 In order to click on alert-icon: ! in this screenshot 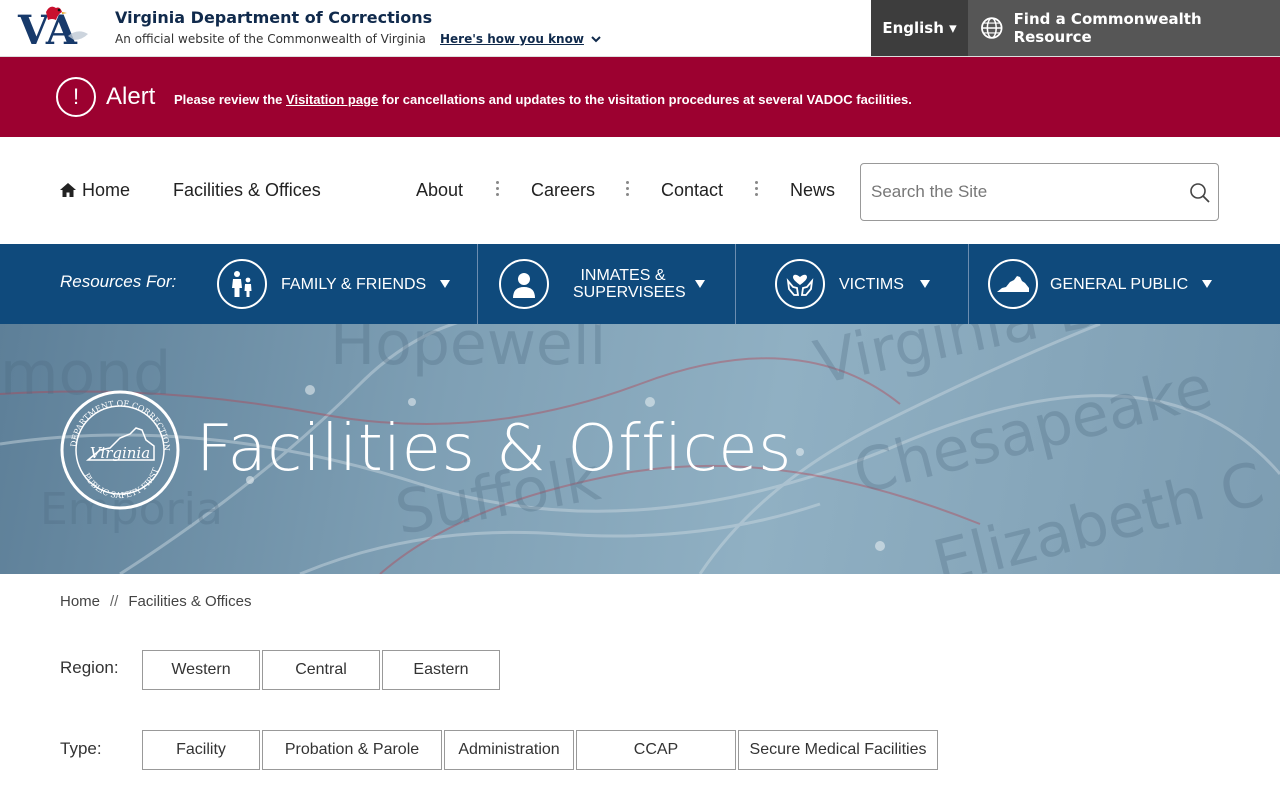, I will do `click(76, 97)`.